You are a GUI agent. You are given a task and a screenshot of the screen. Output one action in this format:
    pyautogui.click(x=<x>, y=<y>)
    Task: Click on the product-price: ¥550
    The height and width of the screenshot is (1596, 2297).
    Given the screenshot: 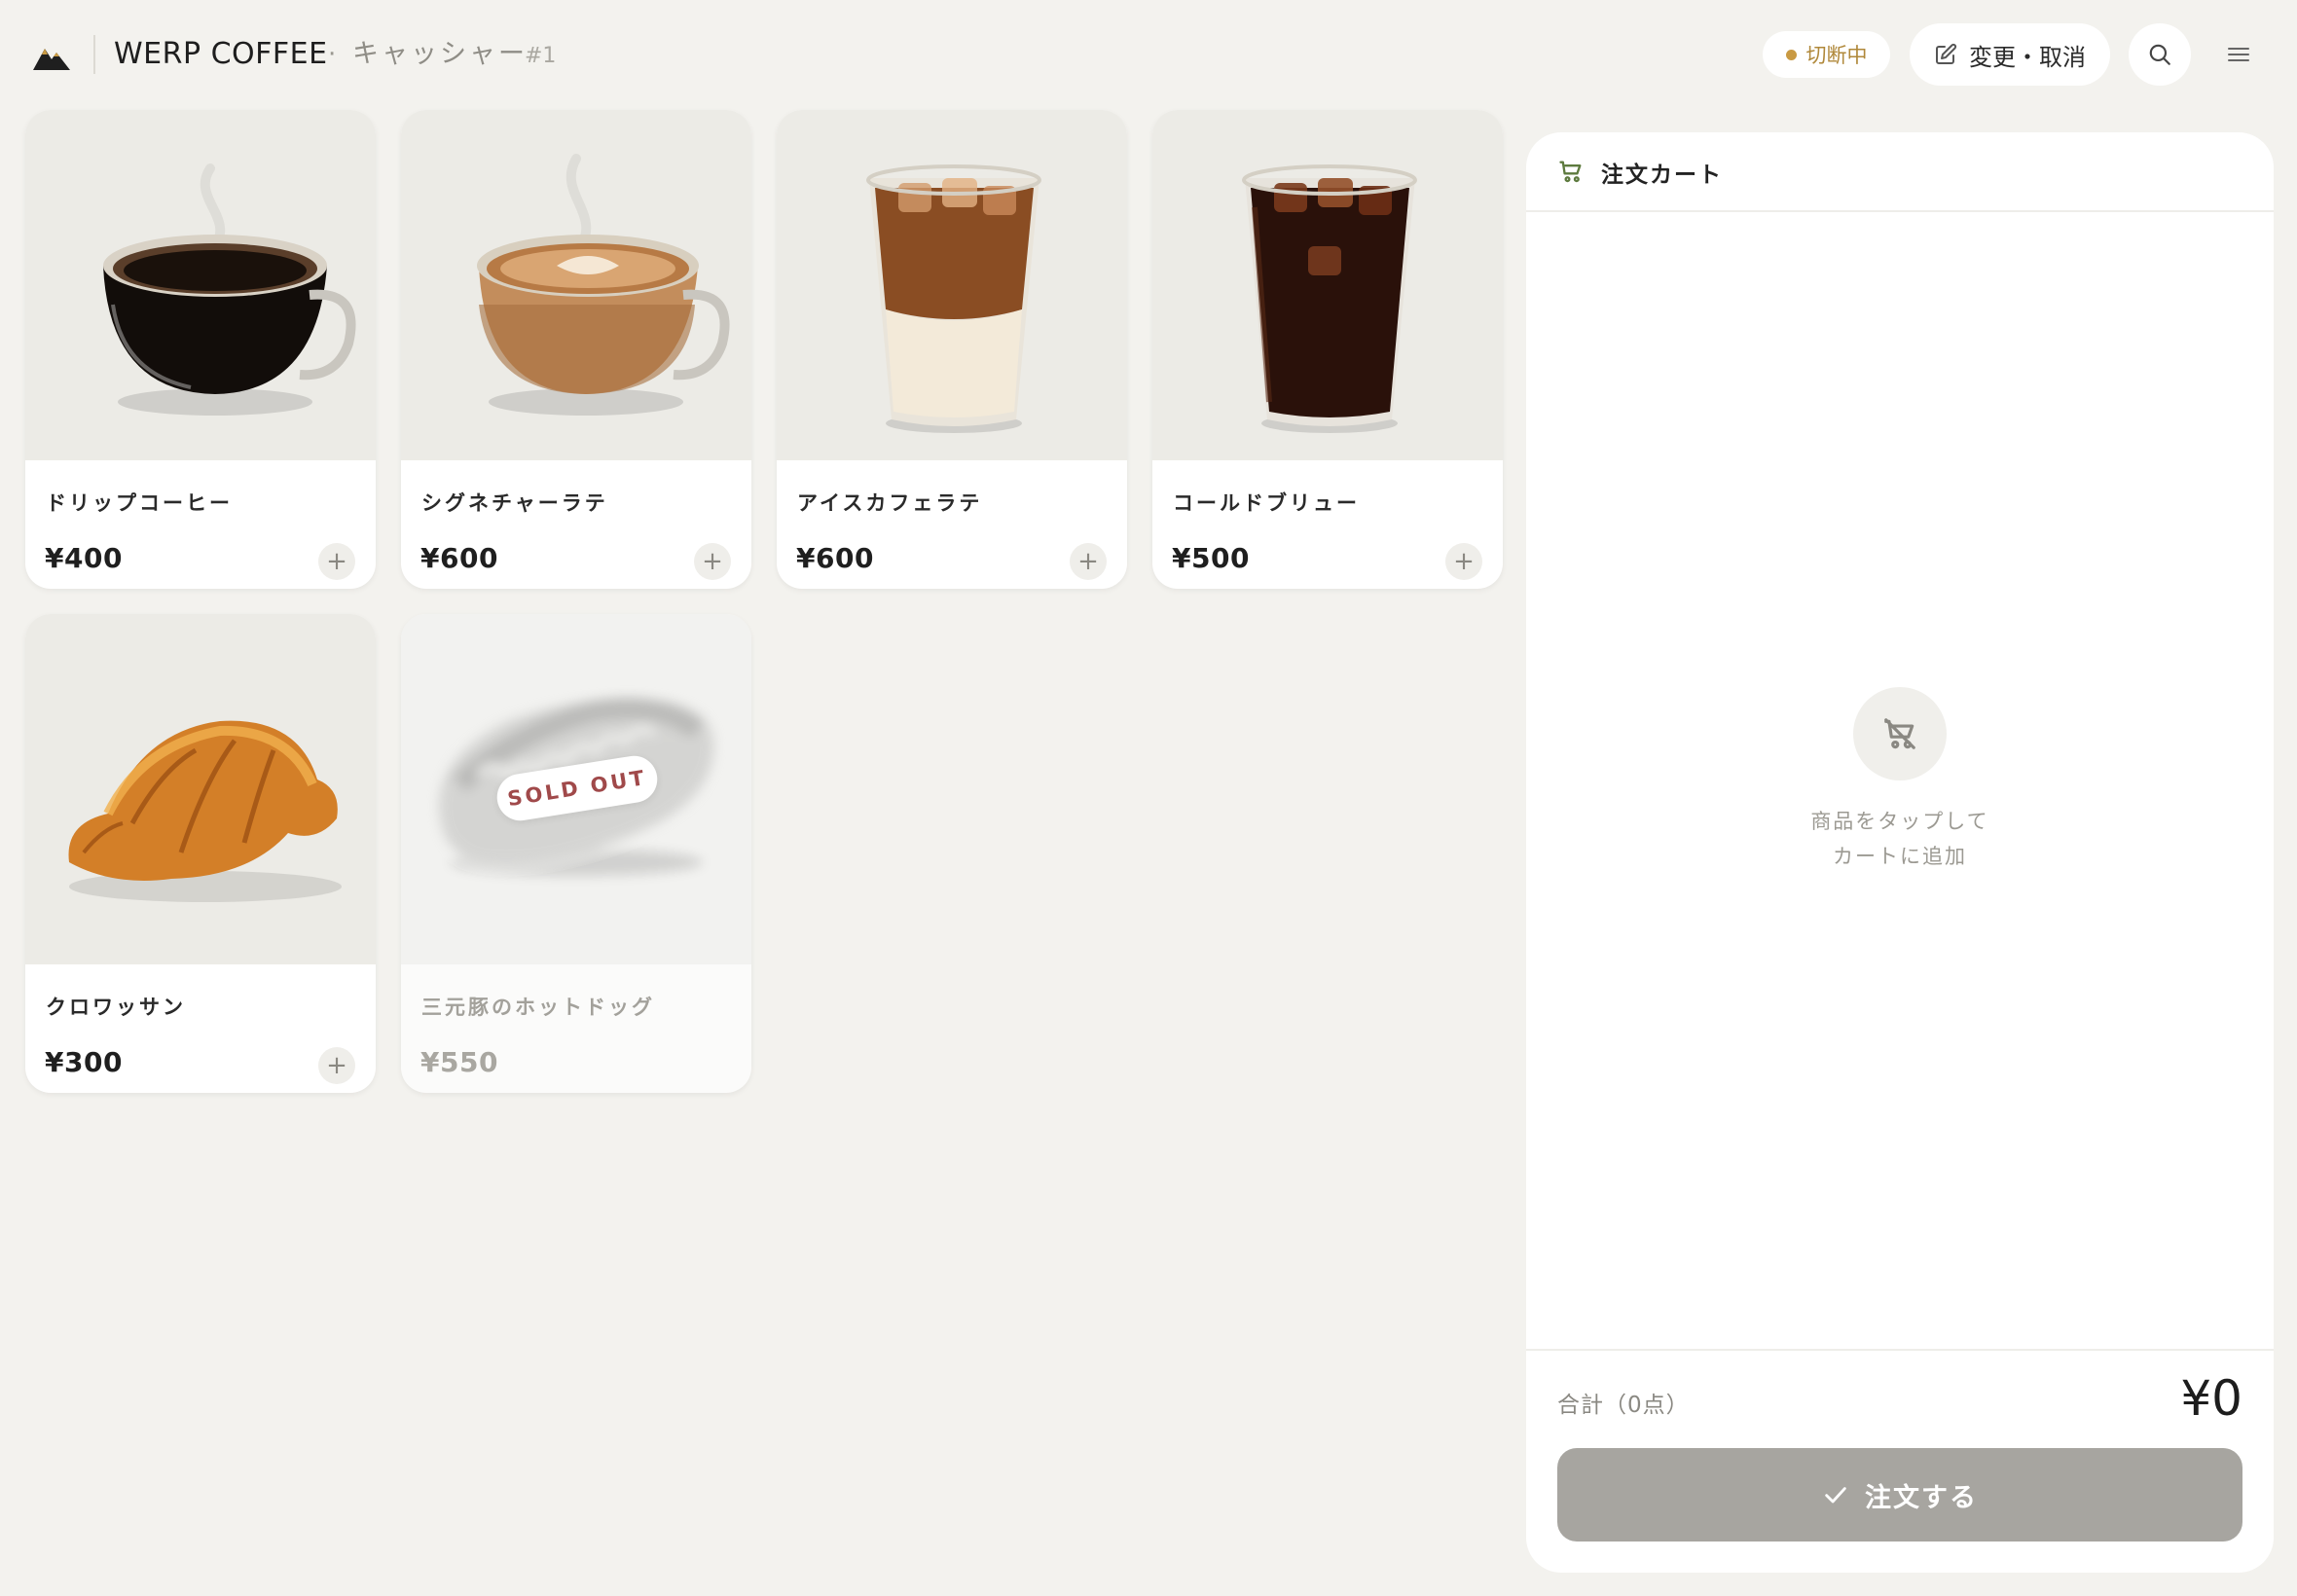 What is the action you would take?
    pyautogui.click(x=459, y=1062)
    